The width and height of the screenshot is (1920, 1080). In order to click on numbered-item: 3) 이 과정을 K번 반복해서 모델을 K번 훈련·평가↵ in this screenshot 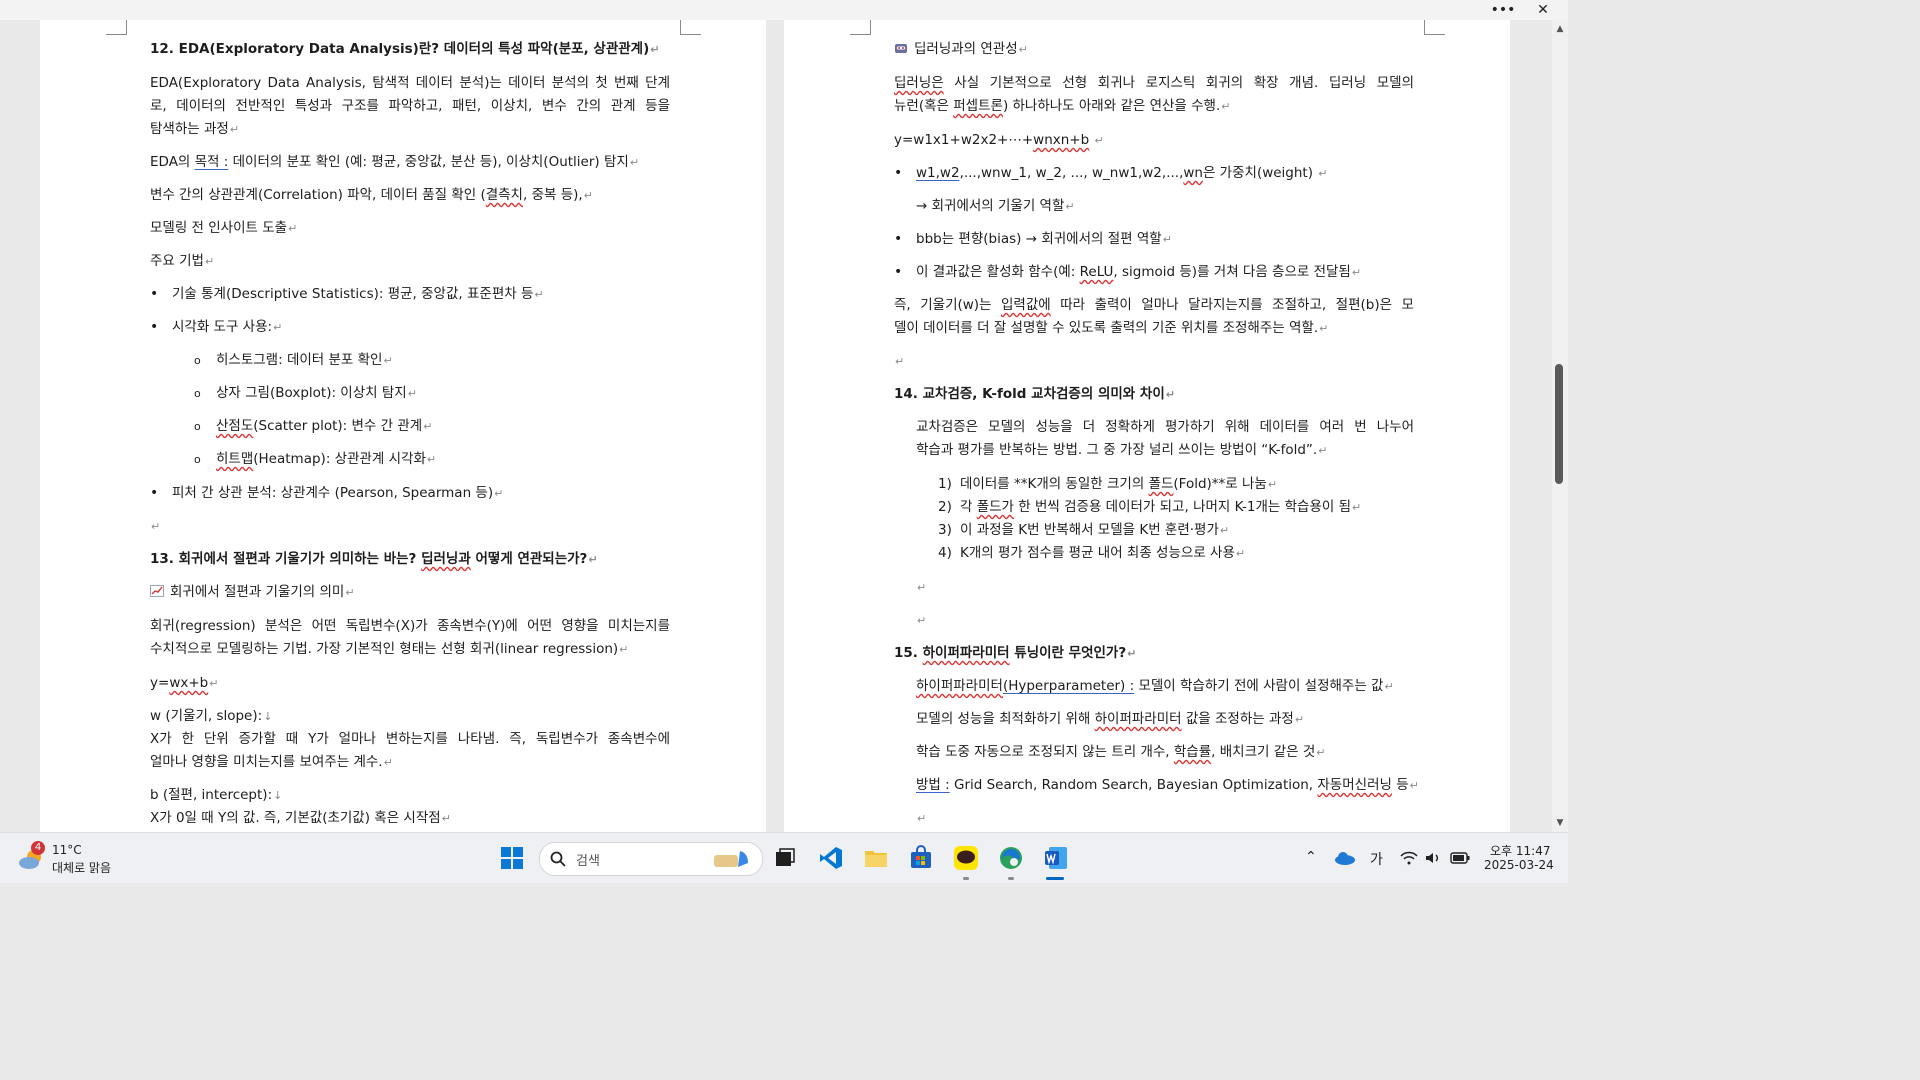, I will do `click(1084, 530)`.